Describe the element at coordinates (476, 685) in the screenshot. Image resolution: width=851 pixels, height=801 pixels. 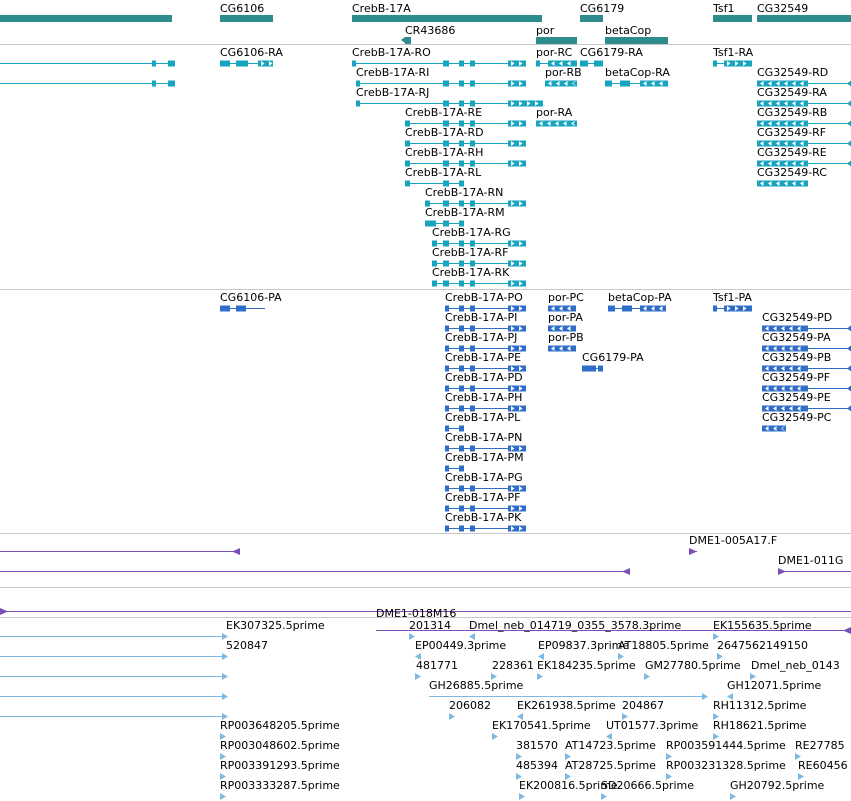
I see `feature-label: GH26885.5prime` at that location.